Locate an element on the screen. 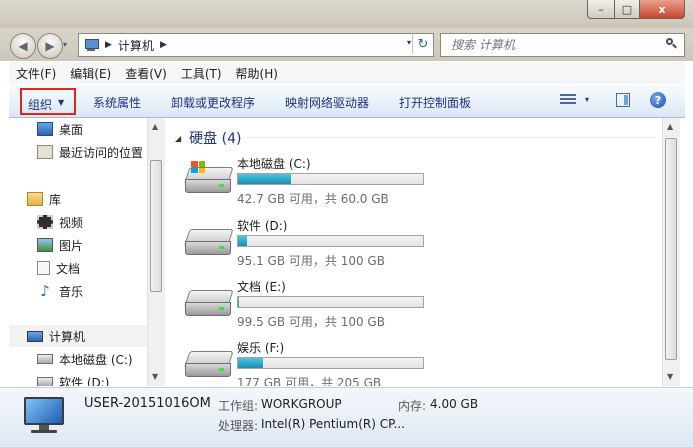 The height and width of the screenshot is (447, 693). menu-tools: 工具(T) is located at coordinates (201, 73).